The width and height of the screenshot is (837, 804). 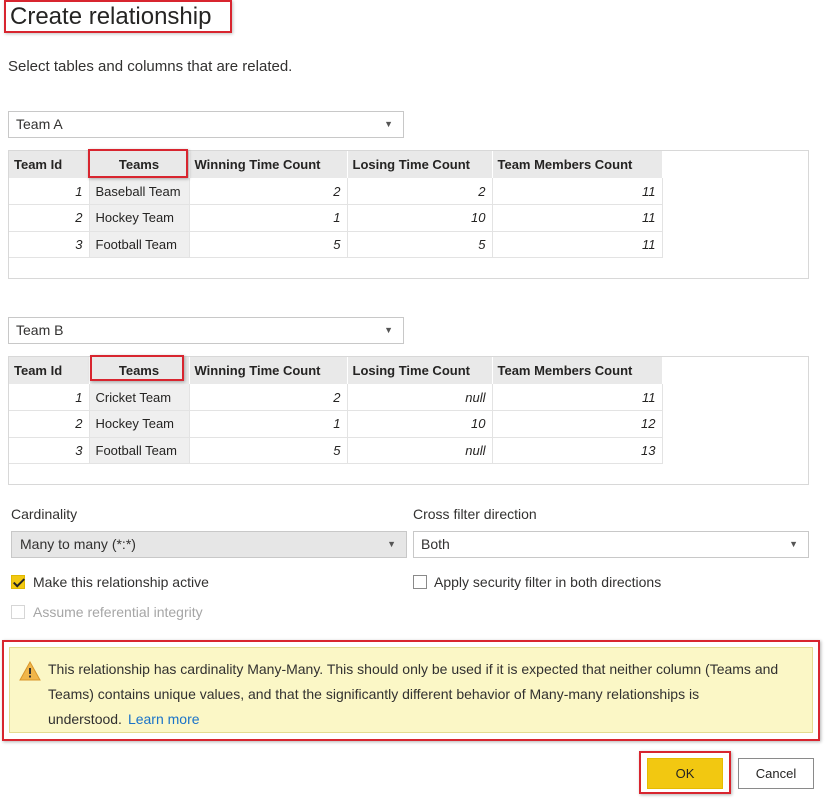 What do you see at coordinates (78, 544) in the screenshot?
I see `cardinality-value: Many to many (*:*)` at bounding box center [78, 544].